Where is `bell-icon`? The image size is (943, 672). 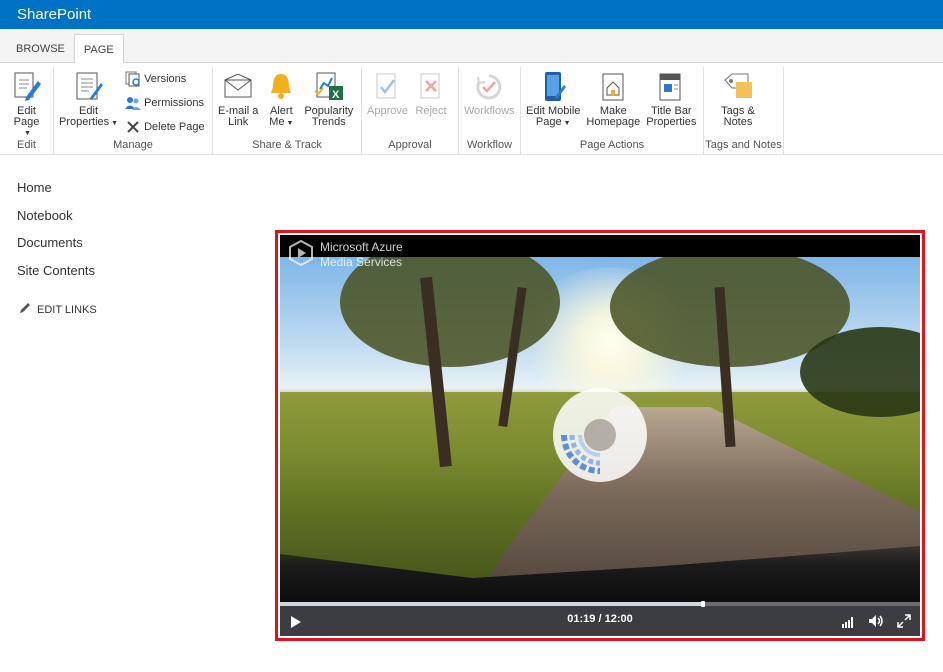 bell-icon is located at coordinates (281, 87).